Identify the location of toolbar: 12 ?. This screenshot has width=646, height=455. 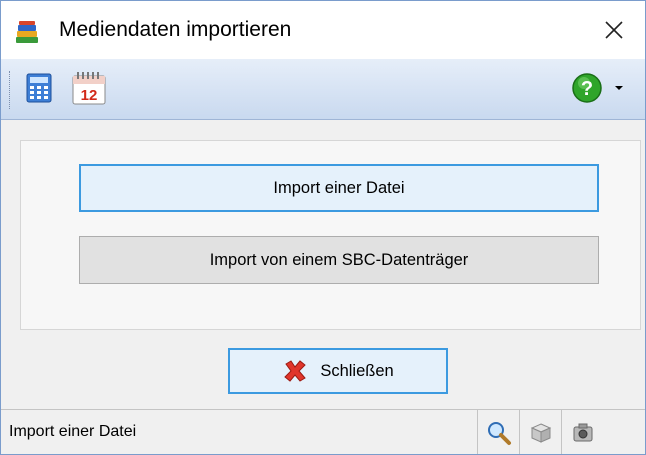
(323, 89).